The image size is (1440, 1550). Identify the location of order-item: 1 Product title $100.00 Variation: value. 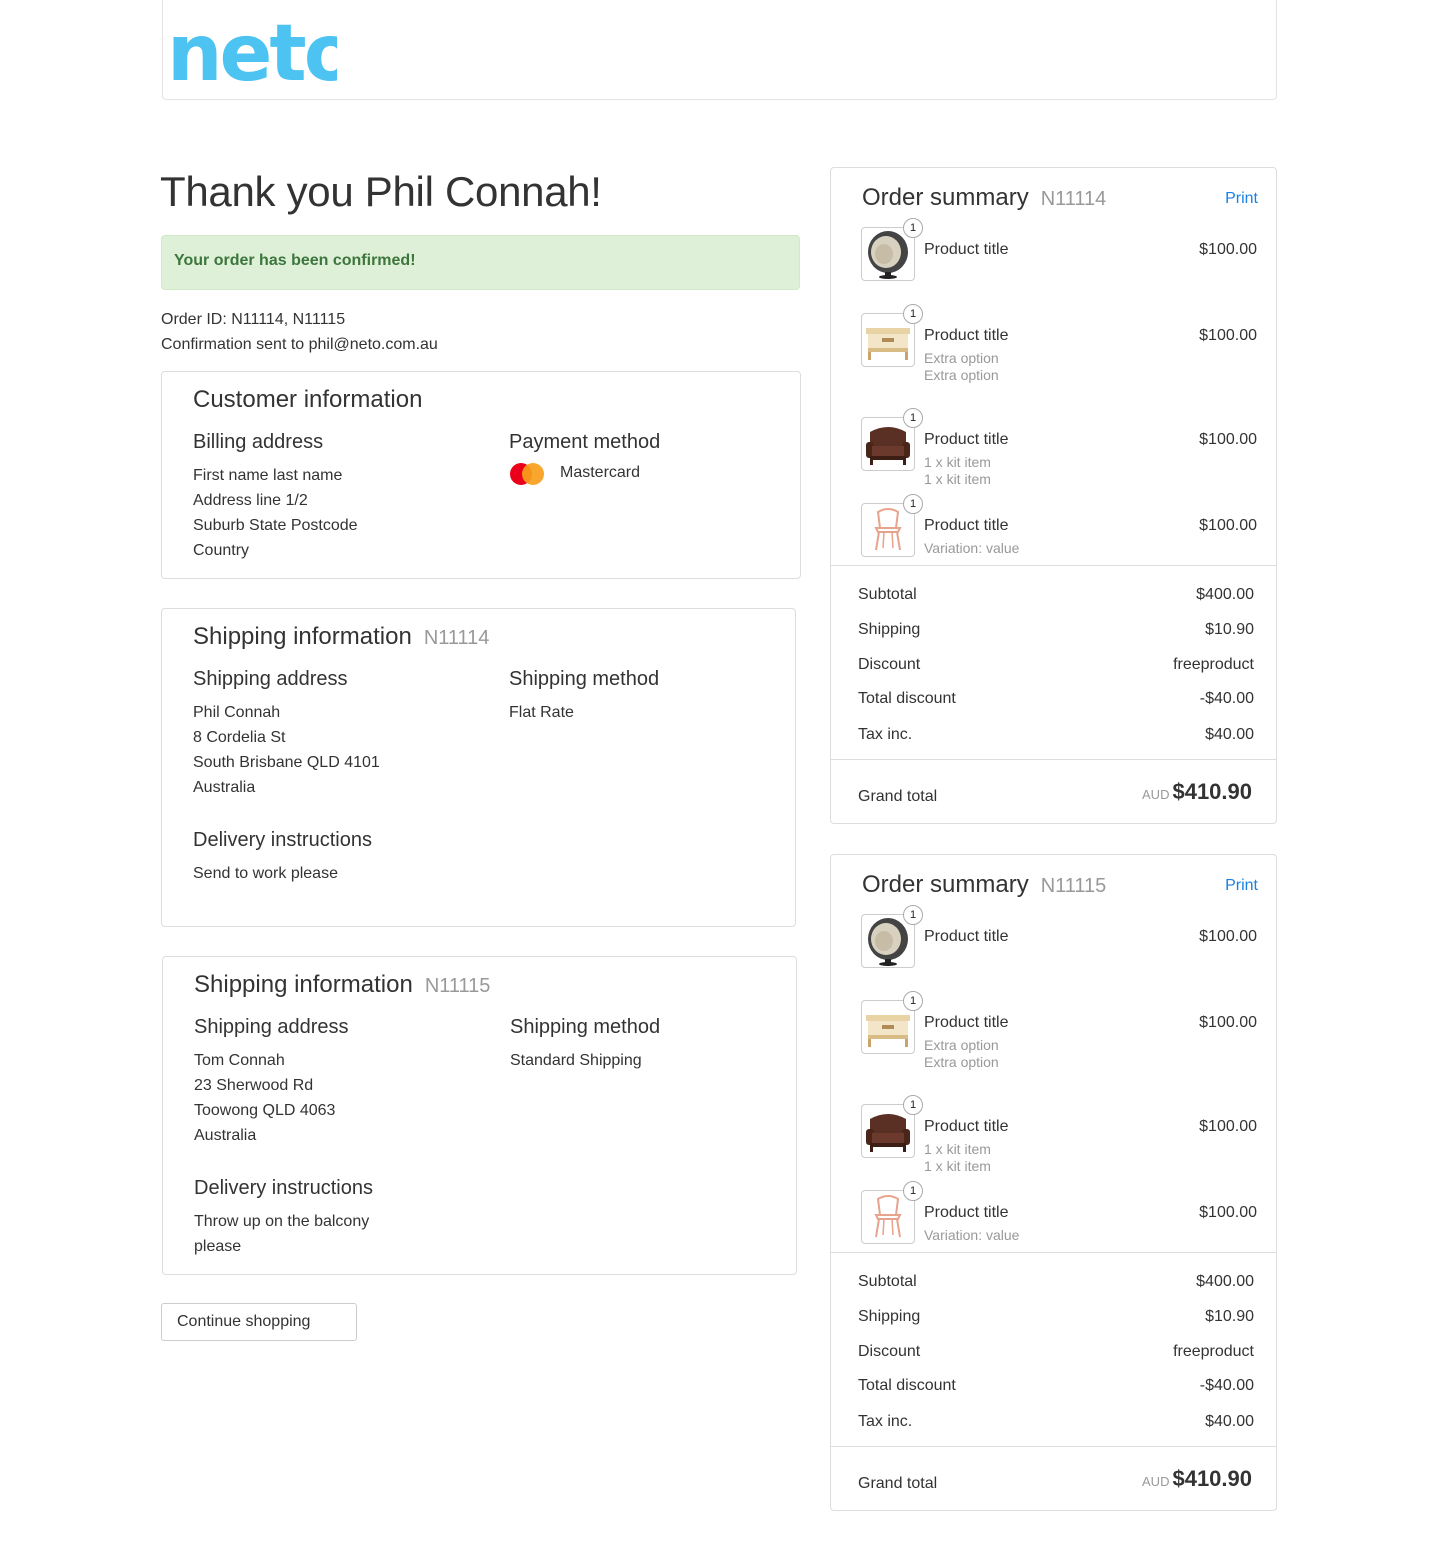
(1059, 528).